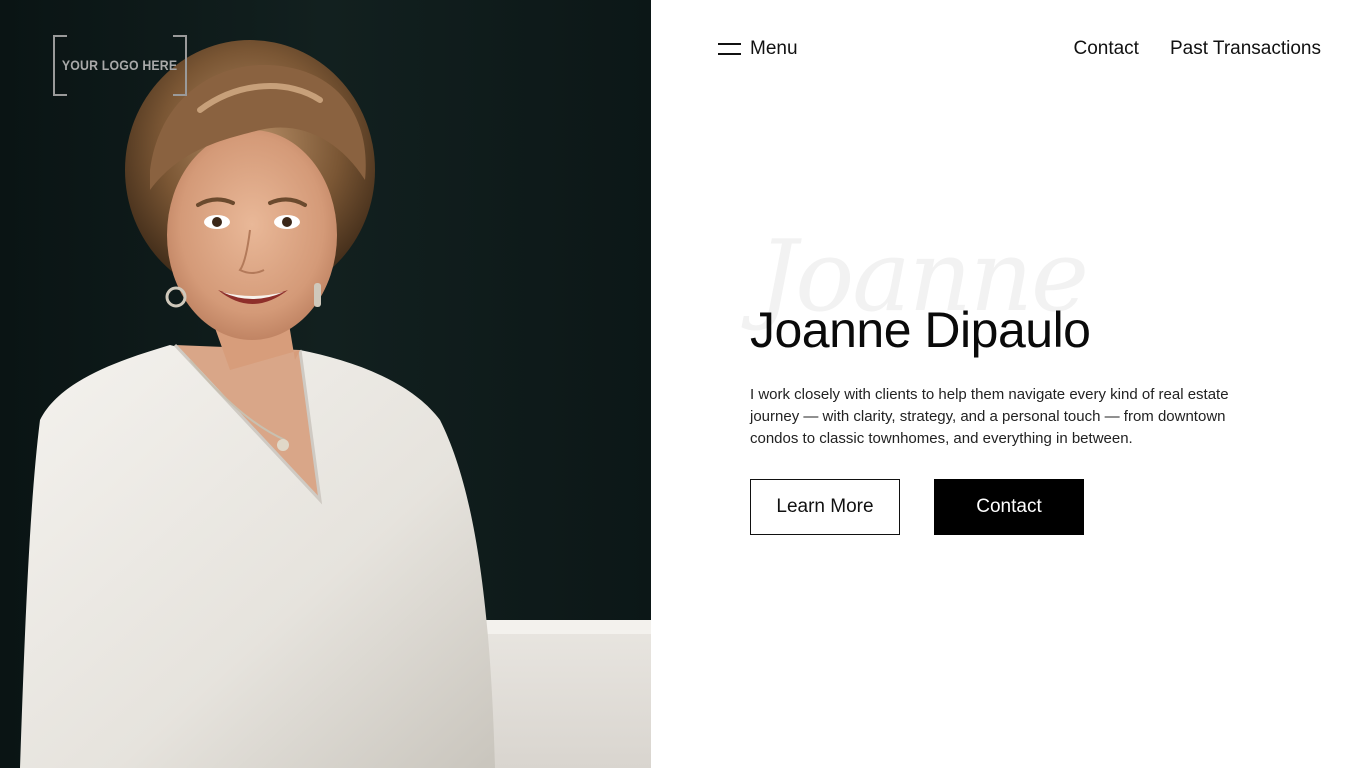 This screenshot has height=768, width=1366. I want to click on logo-text: YOUR LOGO HERE, so click(120, 64).